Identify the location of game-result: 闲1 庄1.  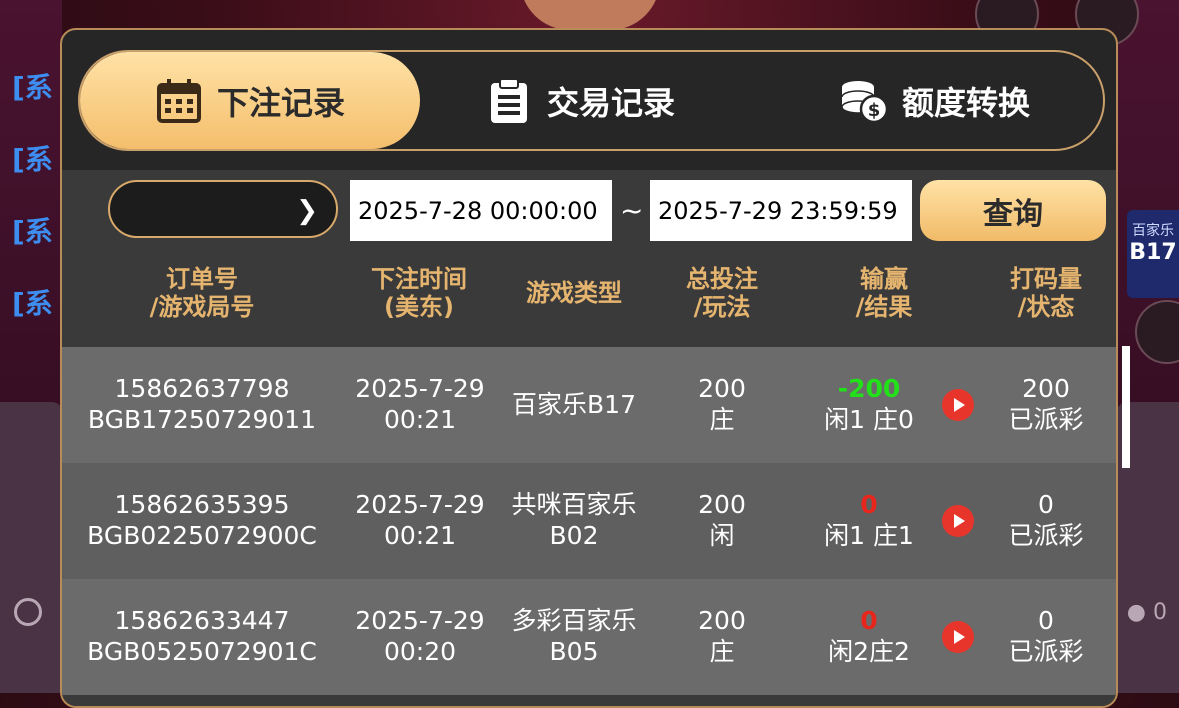
(869, 535).